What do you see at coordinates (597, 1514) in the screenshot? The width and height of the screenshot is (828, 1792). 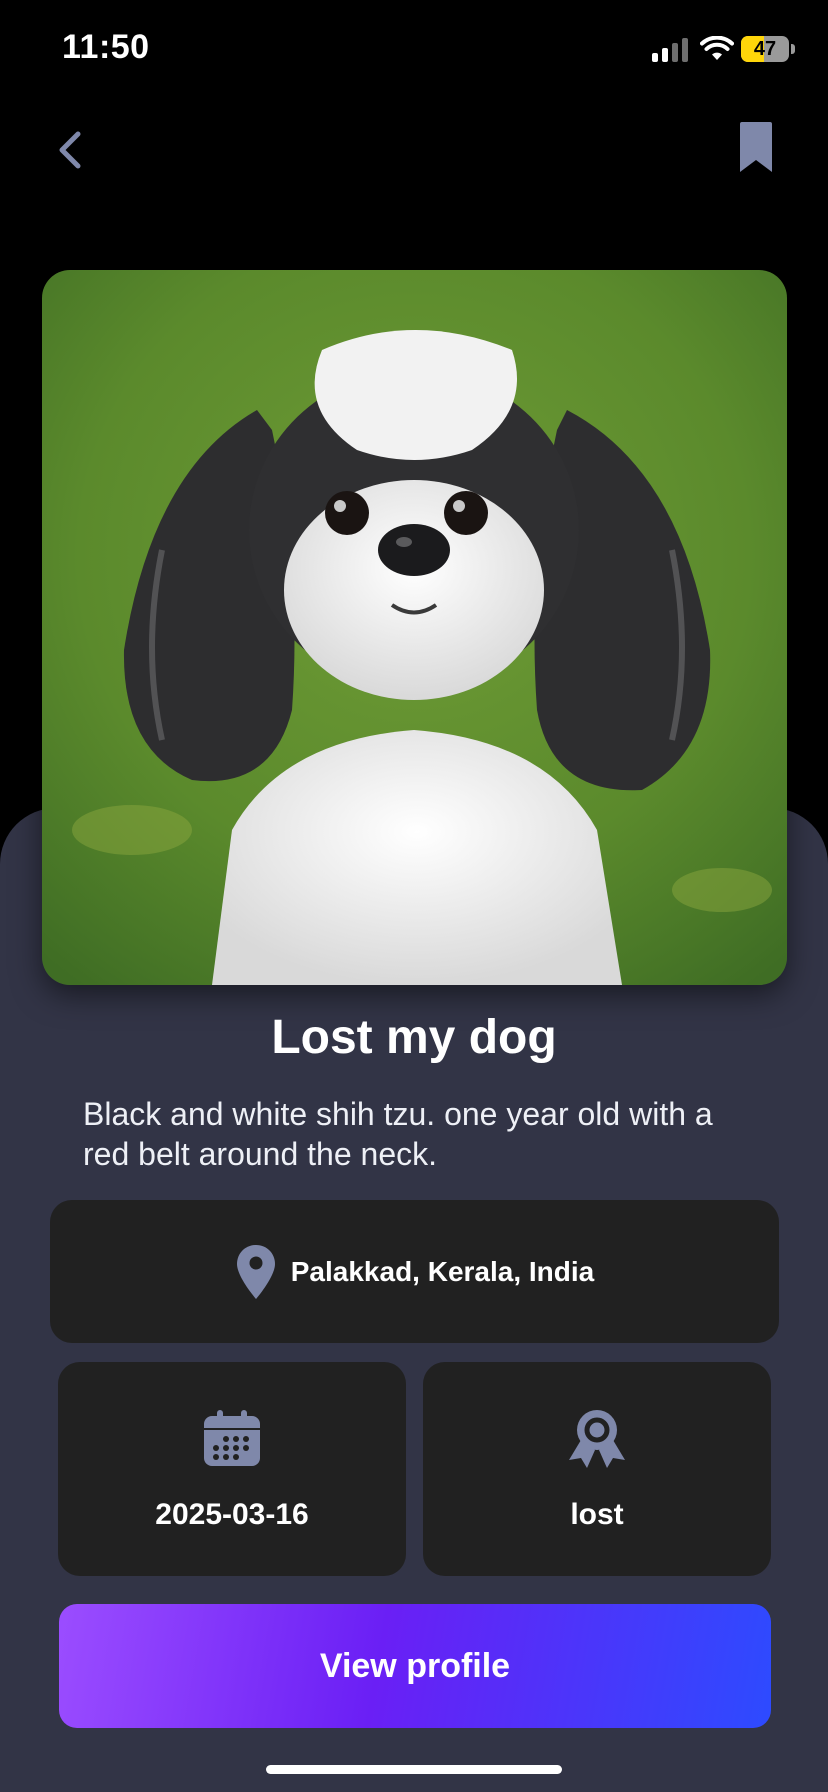 I see `status-text: lost` at bounding box center [597, 1514].